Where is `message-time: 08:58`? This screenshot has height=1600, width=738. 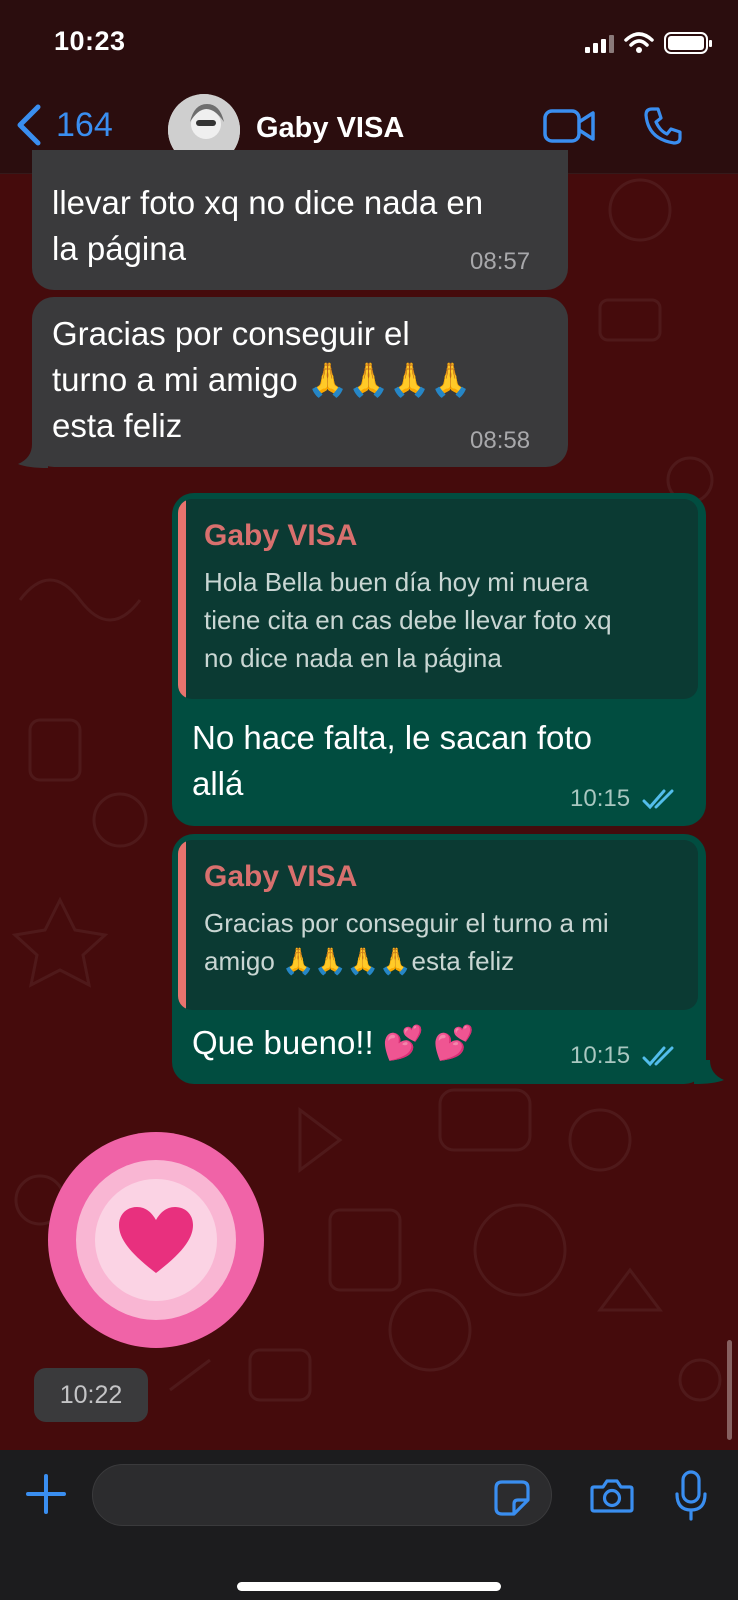 message-time: 08:58 is located at coordinates (500, 440).